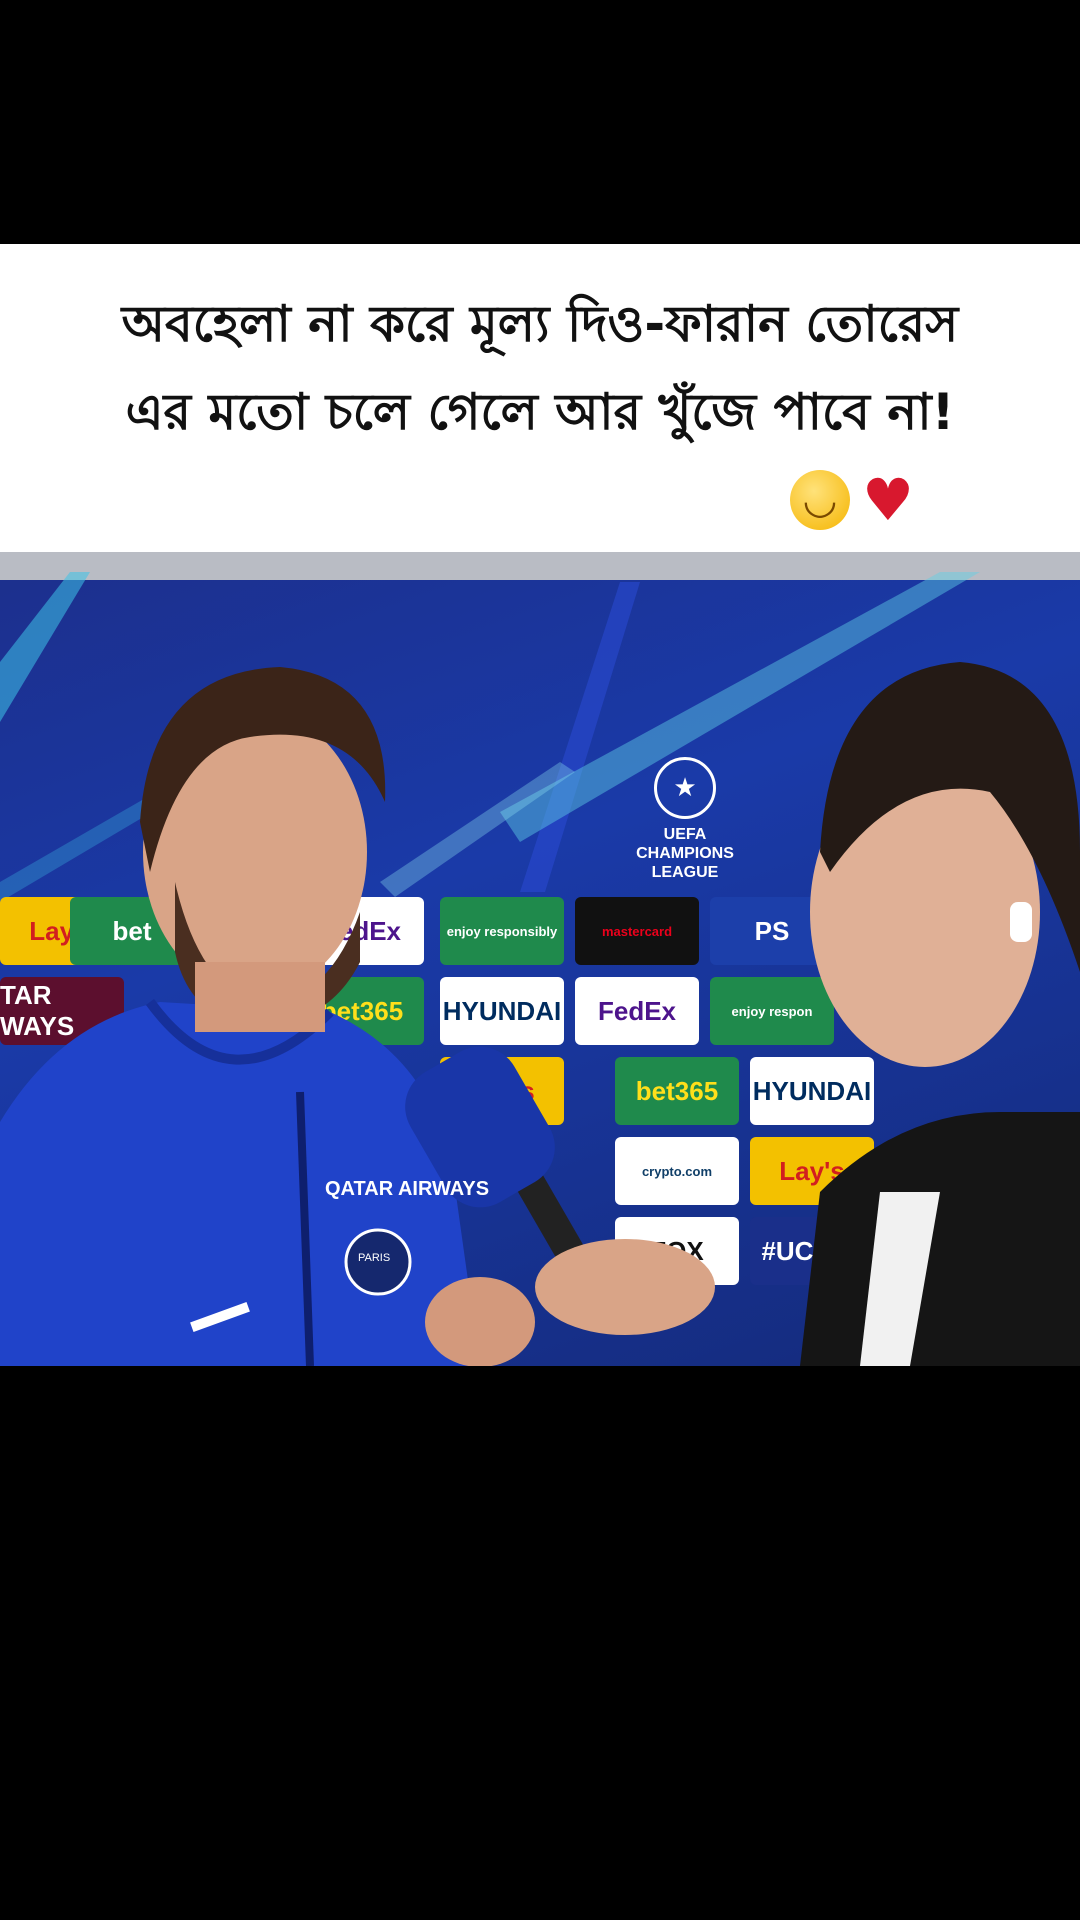 The width and height of the screenshot is (1080, 1920). I want to click on jacket-sponsor-text: QATAR AIRWAYS, so click(407, 1189).